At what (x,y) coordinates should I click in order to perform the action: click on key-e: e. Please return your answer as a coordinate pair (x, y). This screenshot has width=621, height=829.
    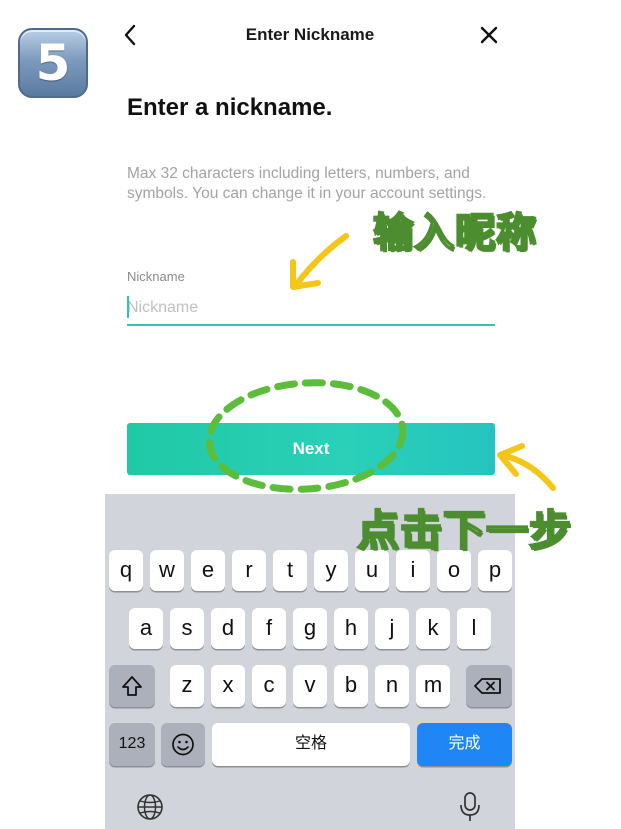
    Looking at the image, I should click on (208, 570).